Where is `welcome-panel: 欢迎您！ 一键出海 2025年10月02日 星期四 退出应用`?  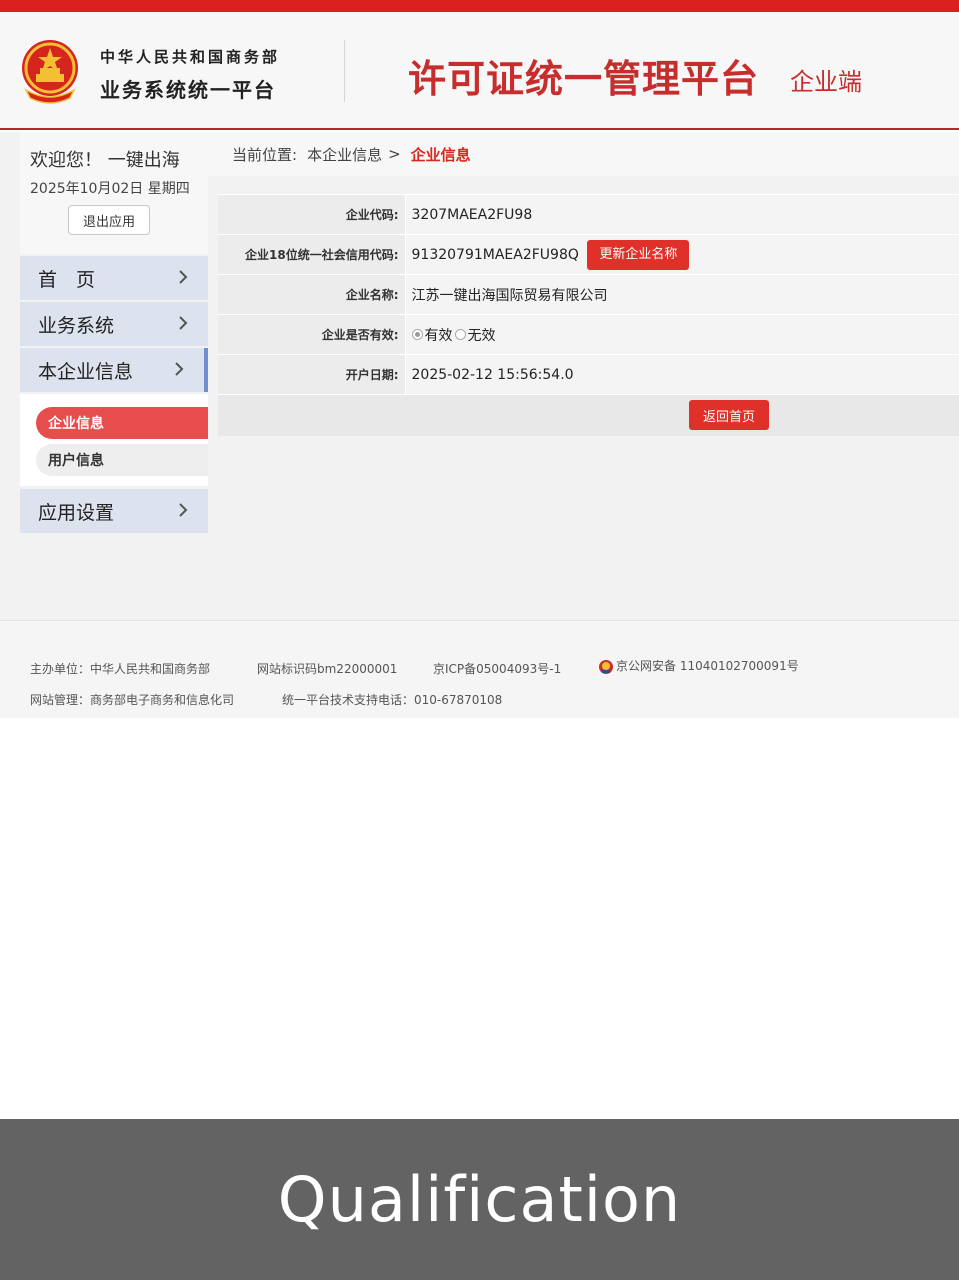 welcome-panel: 欢迎您！ 一键出海 2025年10月02日 星期四 退出应用 is located at coordinates (114, 193).